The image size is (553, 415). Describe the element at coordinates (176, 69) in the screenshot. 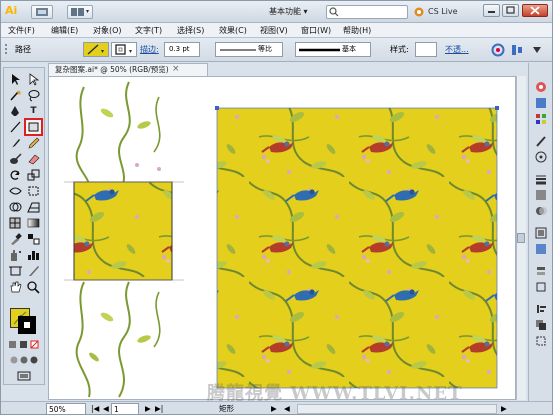

I see `tab-close-icon: ×` at that location.